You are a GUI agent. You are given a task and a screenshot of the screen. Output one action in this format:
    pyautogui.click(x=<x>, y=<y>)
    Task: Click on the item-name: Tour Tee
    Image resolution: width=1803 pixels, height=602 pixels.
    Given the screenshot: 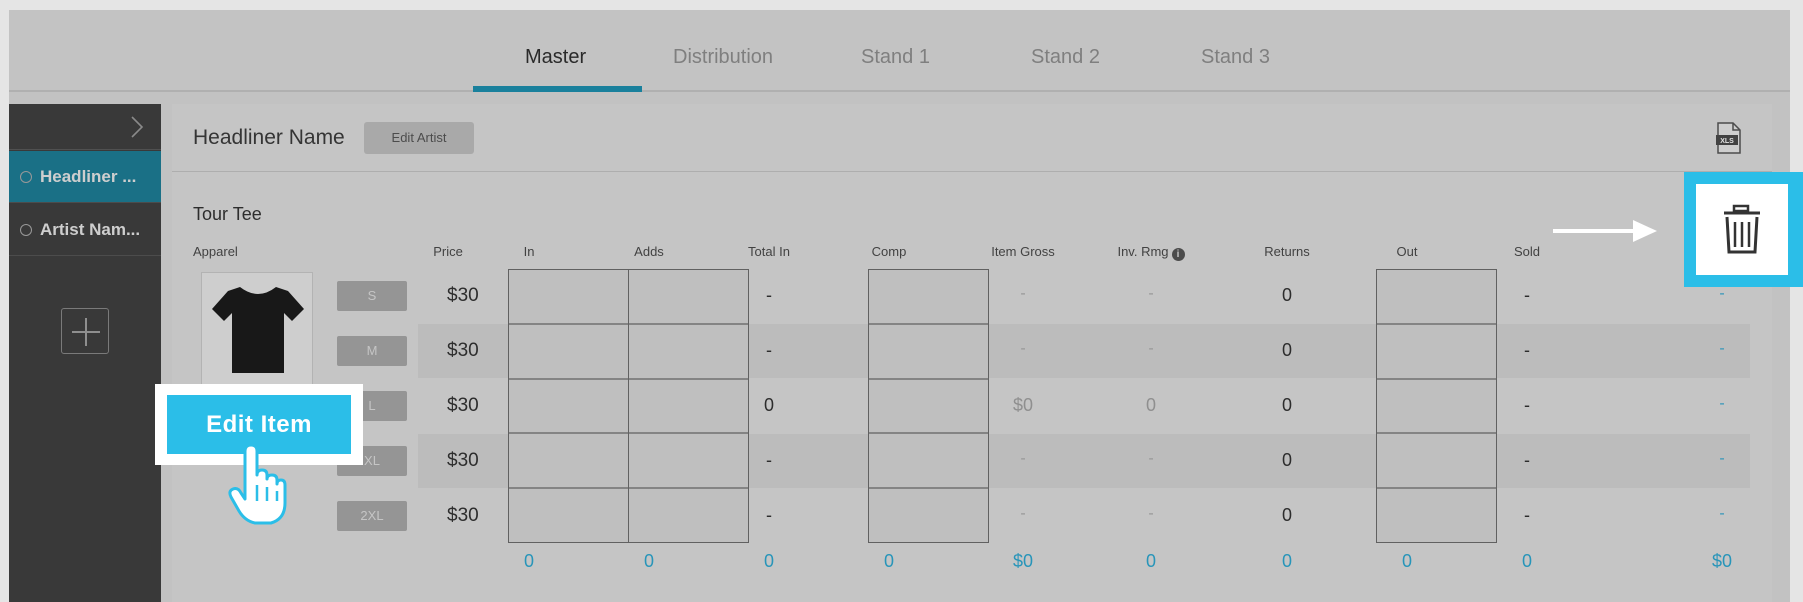 What is the action you would take?
    pyautogui.click(x=227, y=214)
    